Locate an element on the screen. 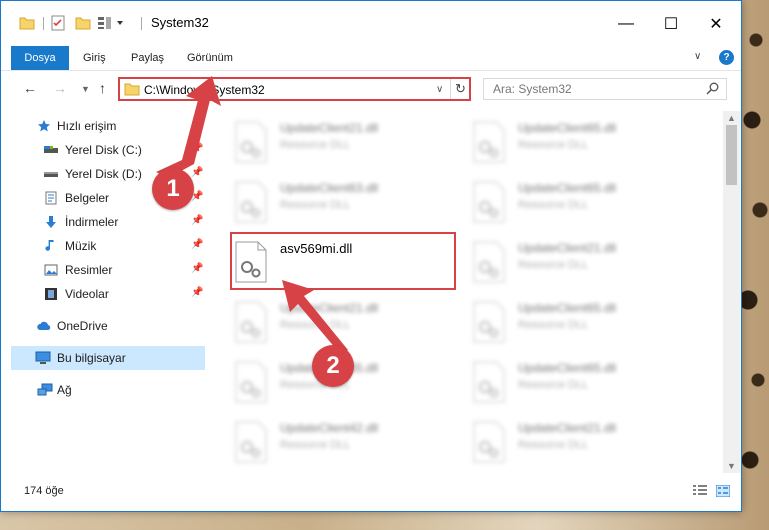 The image size is (769, 530). documents-icon is located at coordinates (51, 198).